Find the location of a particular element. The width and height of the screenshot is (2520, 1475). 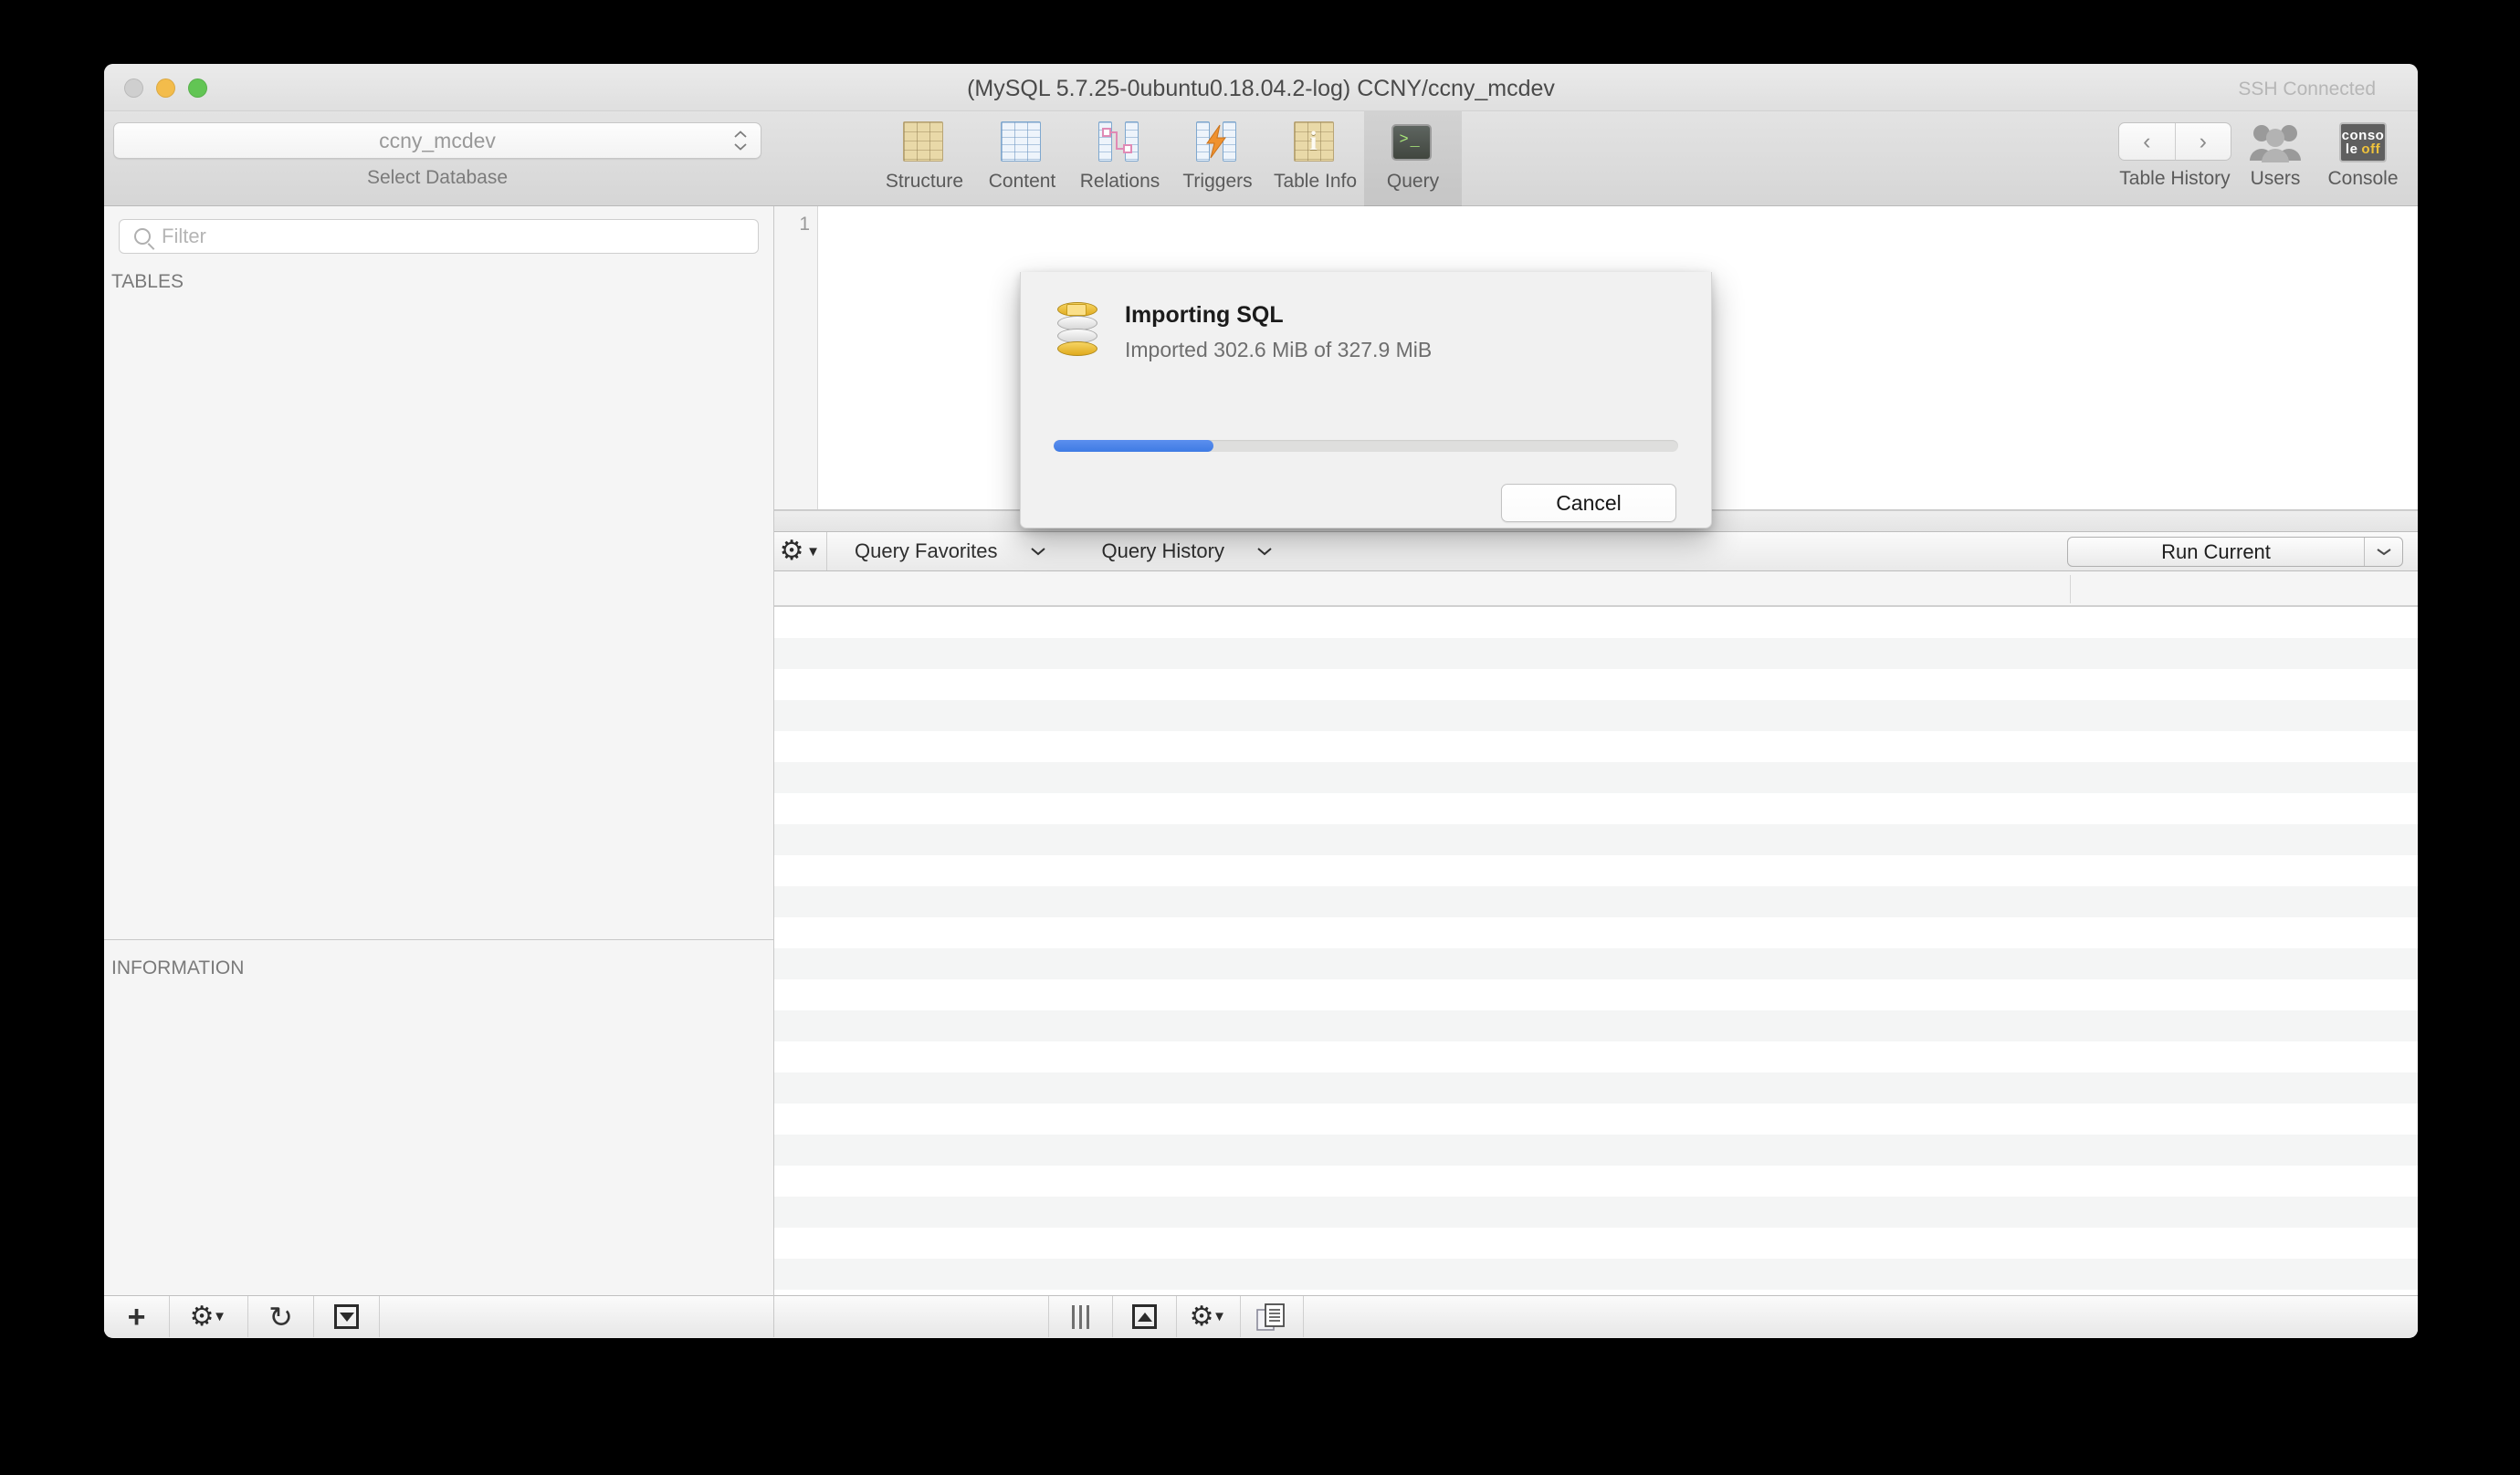

query-favorites-popup: Query Favorites is located at coordinates (951, 551).